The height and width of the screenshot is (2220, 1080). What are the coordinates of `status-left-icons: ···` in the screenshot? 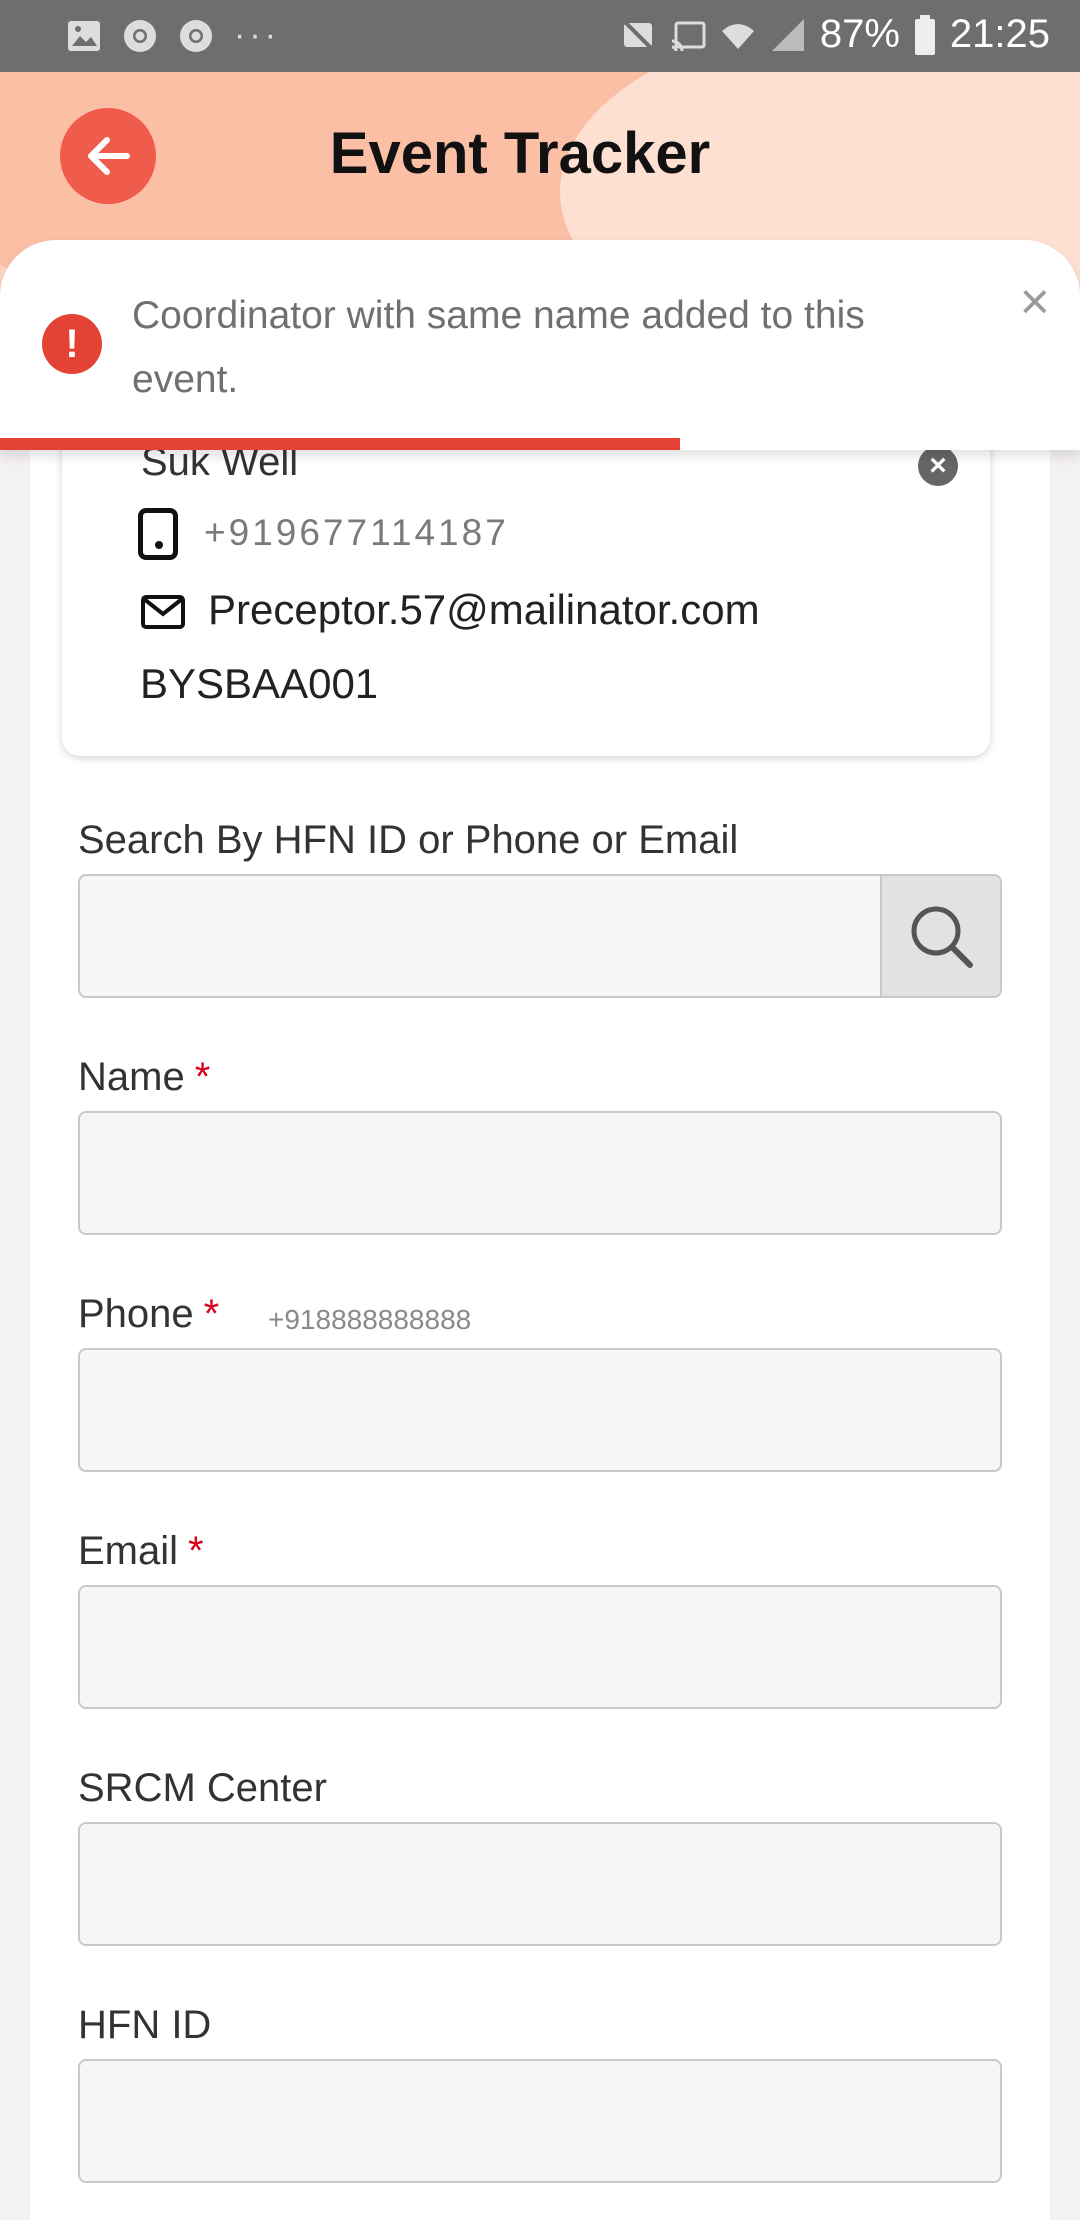 It's located at (173, 35).